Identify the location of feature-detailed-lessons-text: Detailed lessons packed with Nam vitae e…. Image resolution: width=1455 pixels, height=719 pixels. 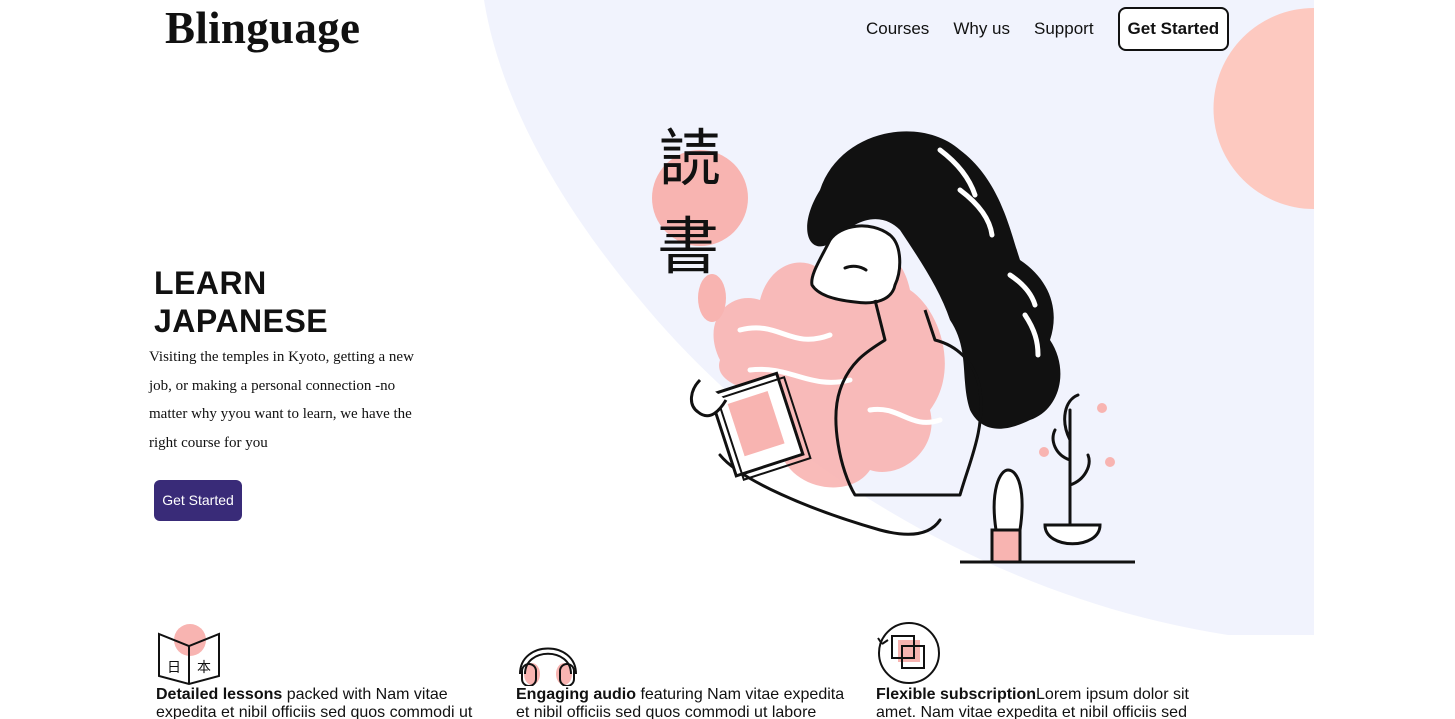
(323, 702).